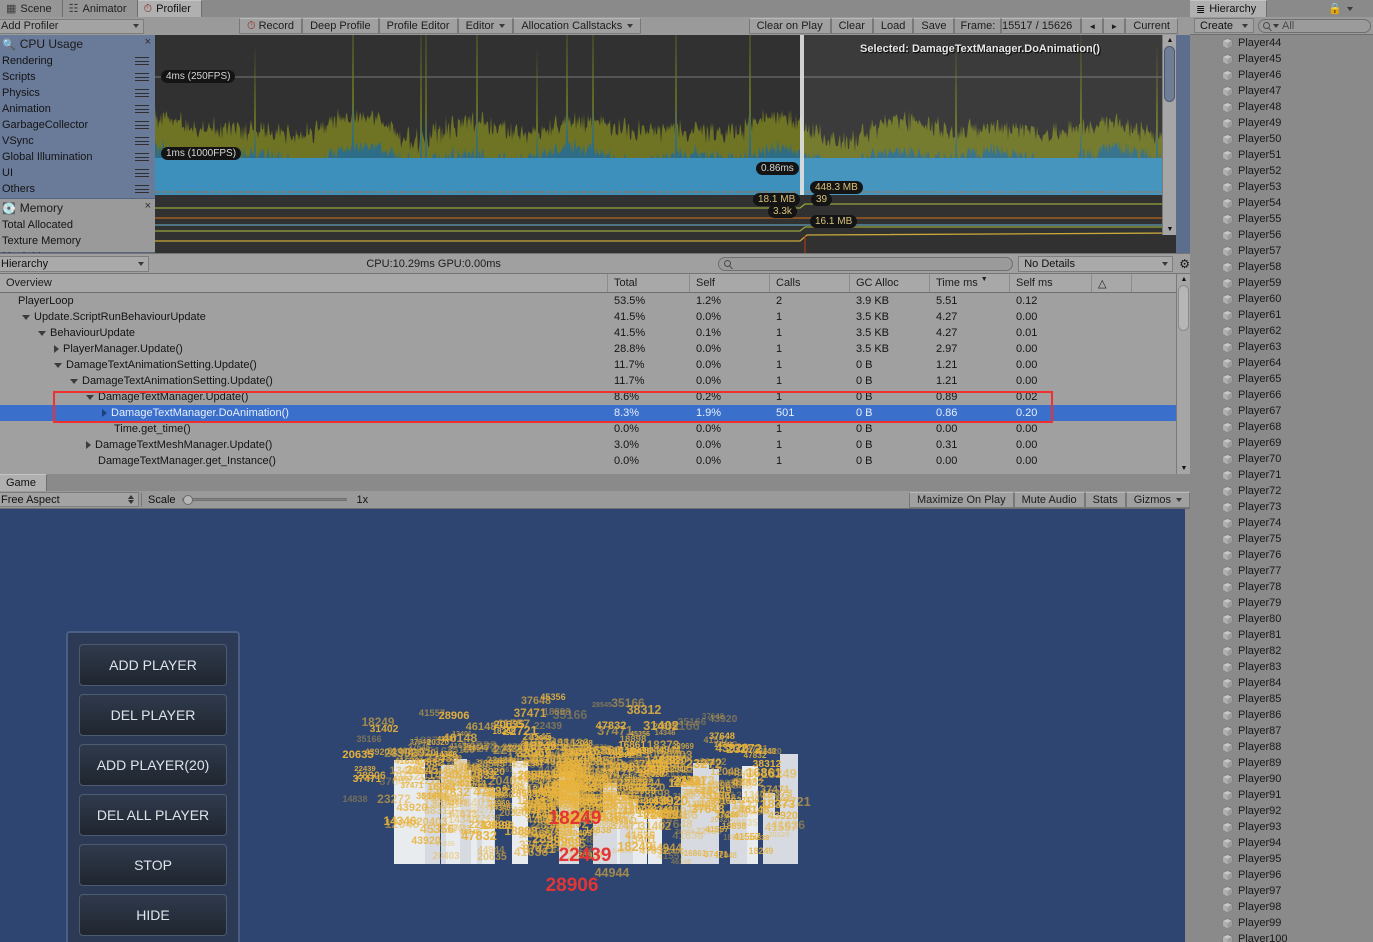  I want to click on aspect-dropdown: Free Aspect, so click(69, 499).